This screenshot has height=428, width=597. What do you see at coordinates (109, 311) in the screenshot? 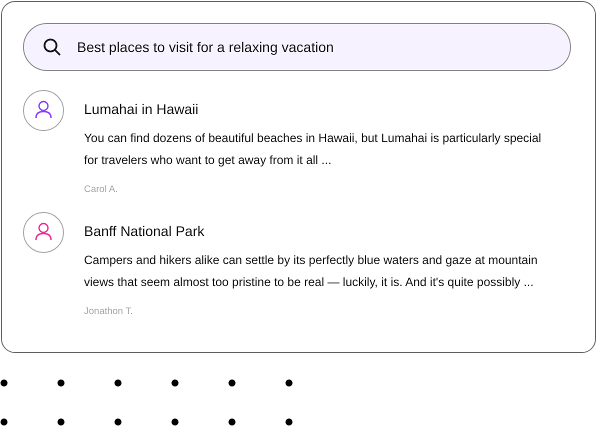
I see `result-author: Jonathon T.` at bounding box center [109, 311].